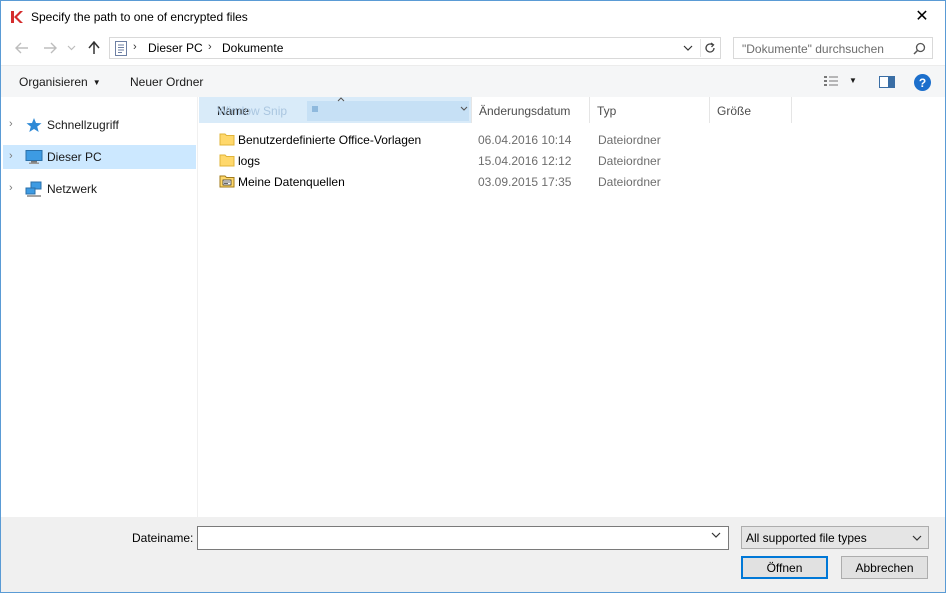 The height and width of the screenshot is (593, 946). Describe the element at coordinates (99, 307) in the screenshot. I see `navigation-pane: › Schnellzugriff › Dieser PC › Netzwerk` at that location.